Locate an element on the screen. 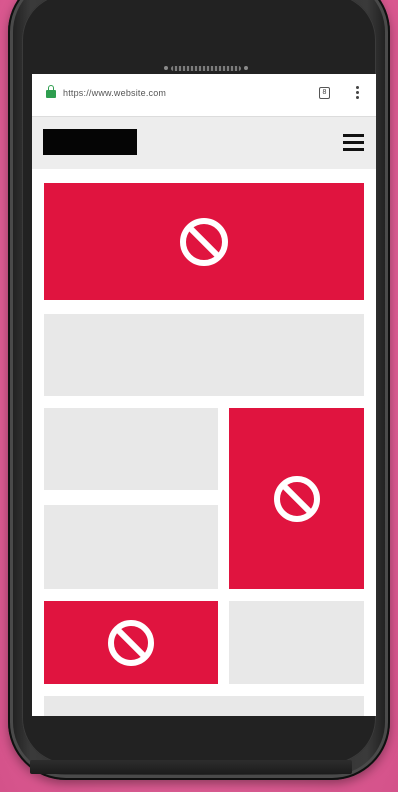 The height and width of the screenshot is (792, 398). lock-icon is located at coordinates (51, 91).